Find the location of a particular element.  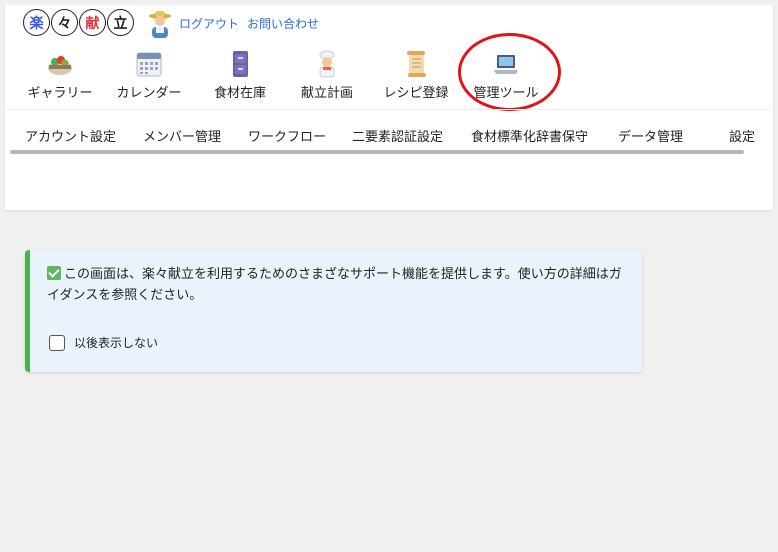

contact-link: お問い合わせ is located at coordinates (283, 23).